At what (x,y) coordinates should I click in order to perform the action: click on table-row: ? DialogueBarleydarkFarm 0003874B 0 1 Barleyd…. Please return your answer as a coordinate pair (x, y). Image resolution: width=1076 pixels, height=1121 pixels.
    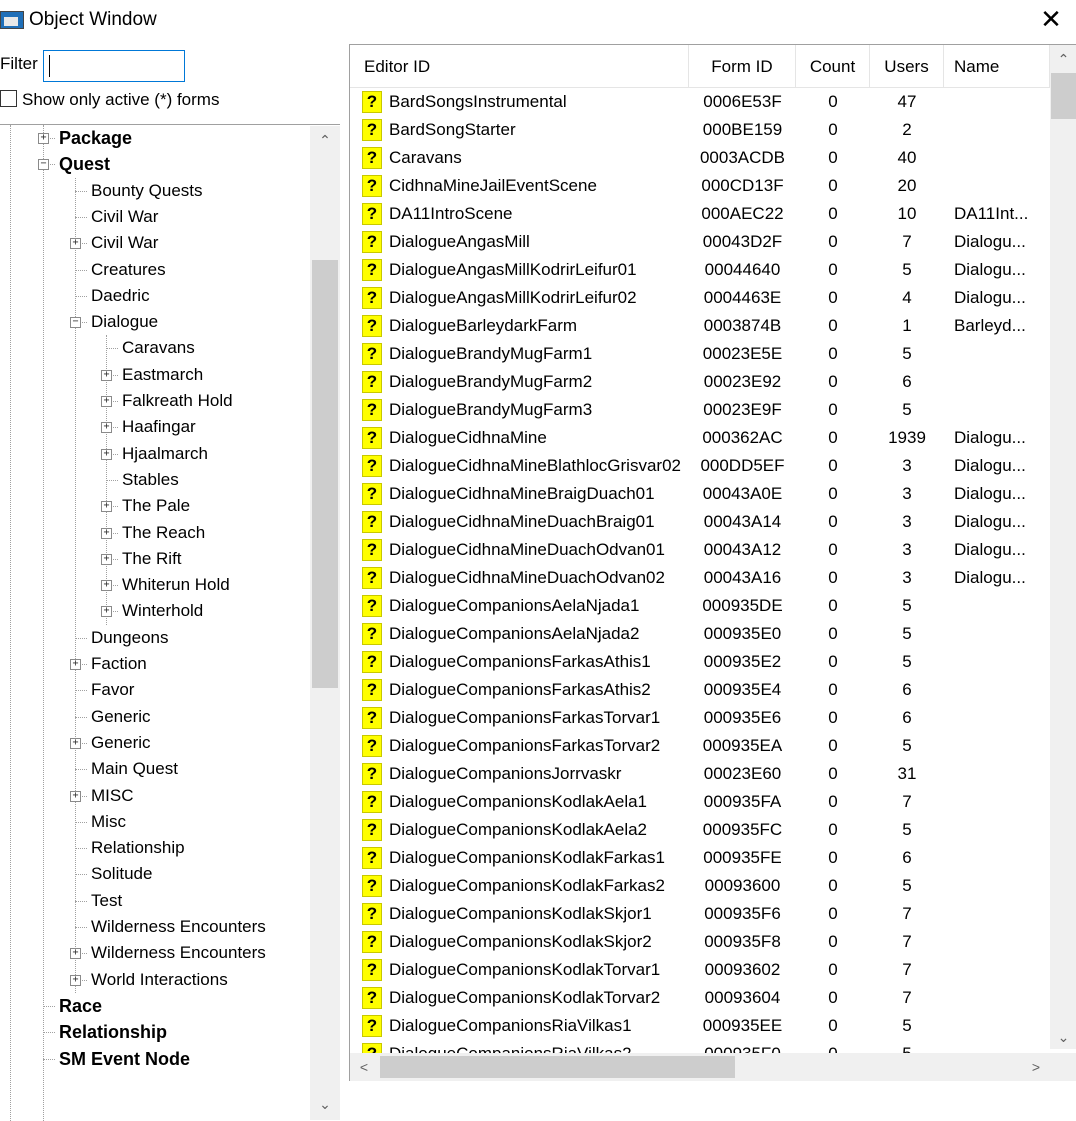
    Looking at the image, I should click on (700, 326).